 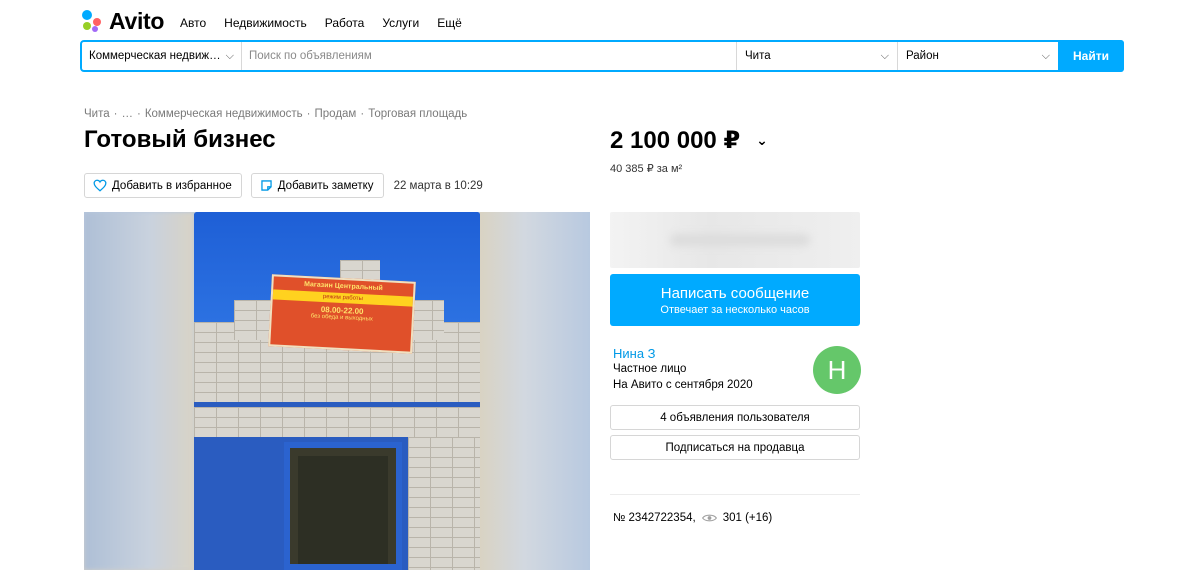 I want to click on add-favorite-button: Добавить в избранное, so click(x=163, y=185).